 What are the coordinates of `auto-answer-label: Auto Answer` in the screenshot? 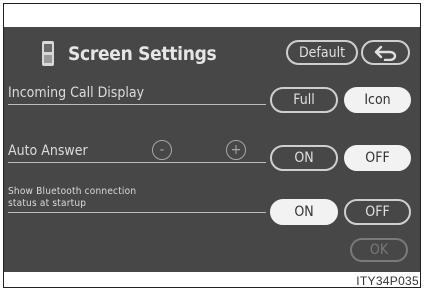 It's located at (48, 151).